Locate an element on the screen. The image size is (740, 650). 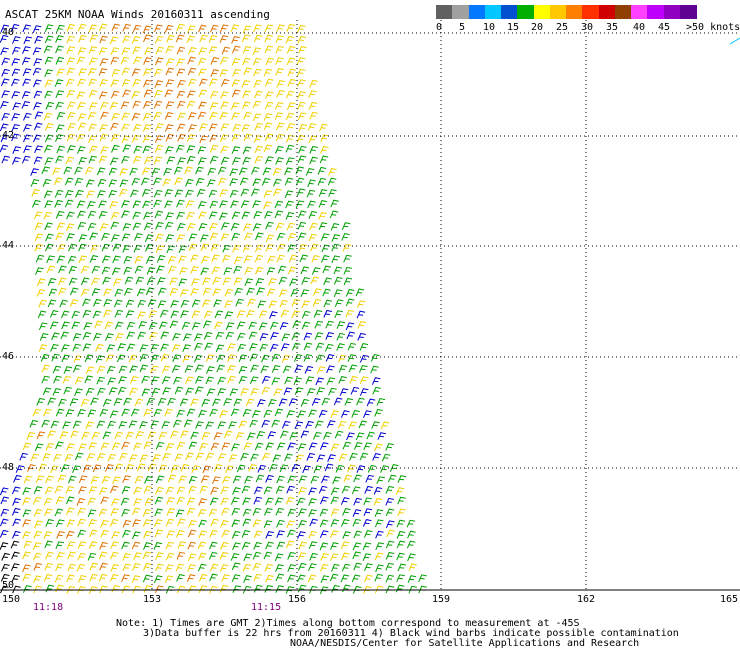
lon-label-162: 162 is located at coordinates (586, 599).